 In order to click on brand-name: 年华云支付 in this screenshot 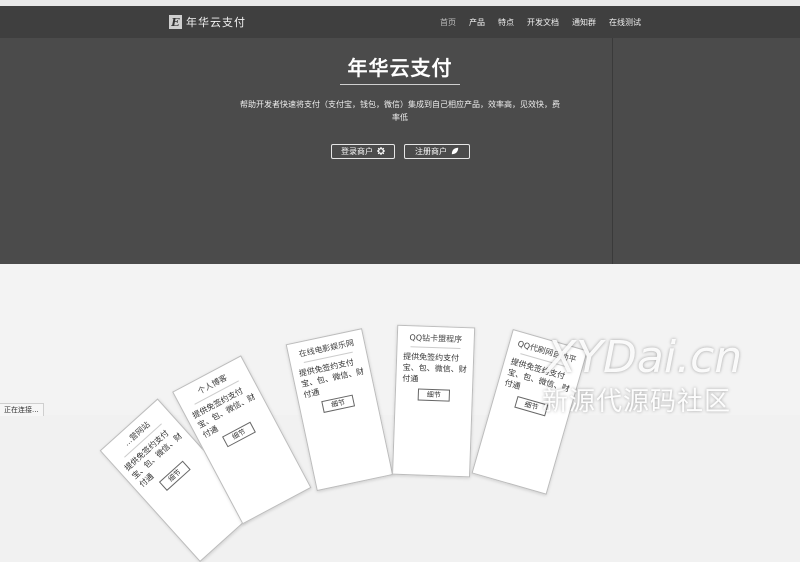, I will do `click(216, 22)`.